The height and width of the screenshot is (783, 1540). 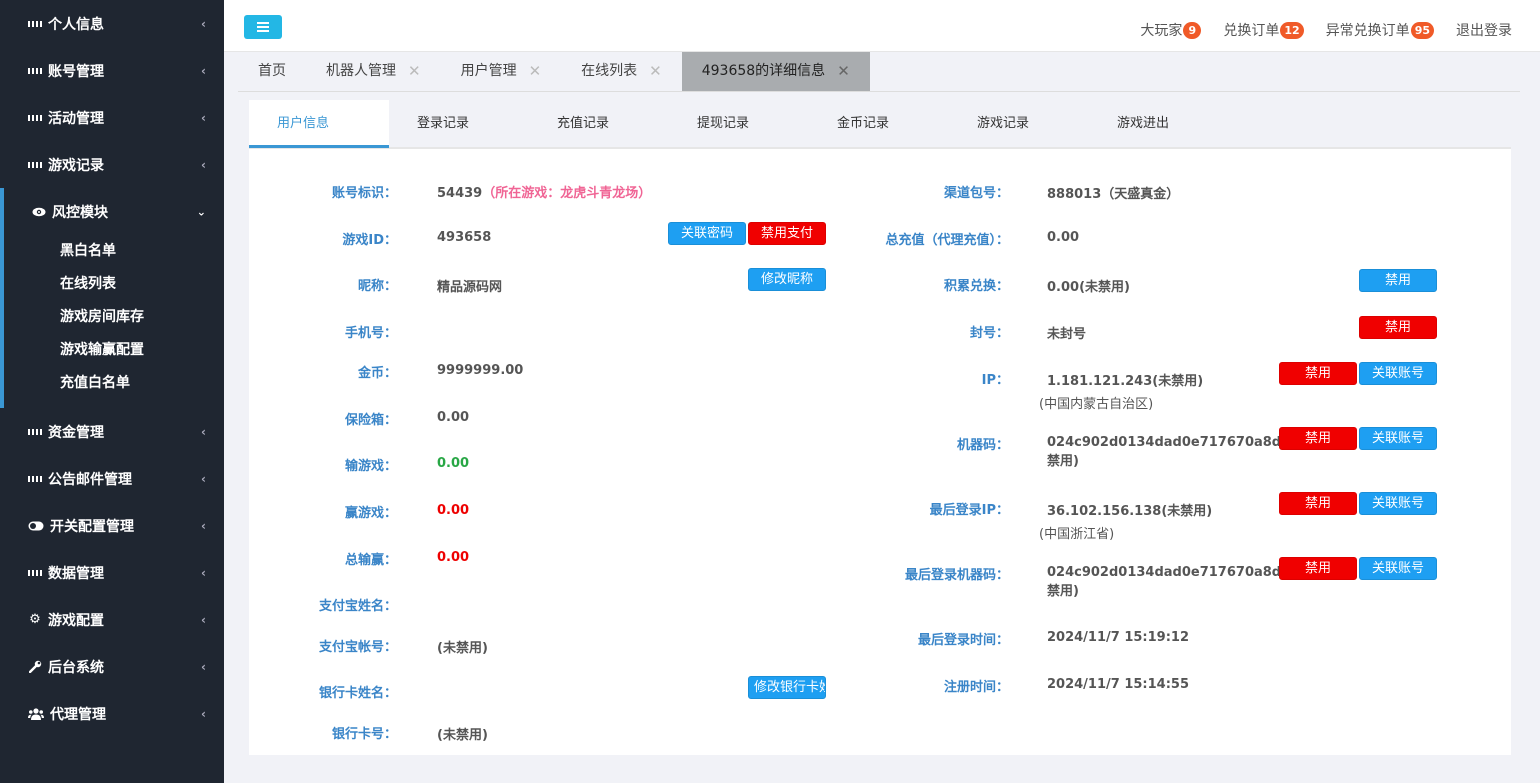 I want to click on ban-account-button: 禁用, so click(x=1398, y=327).